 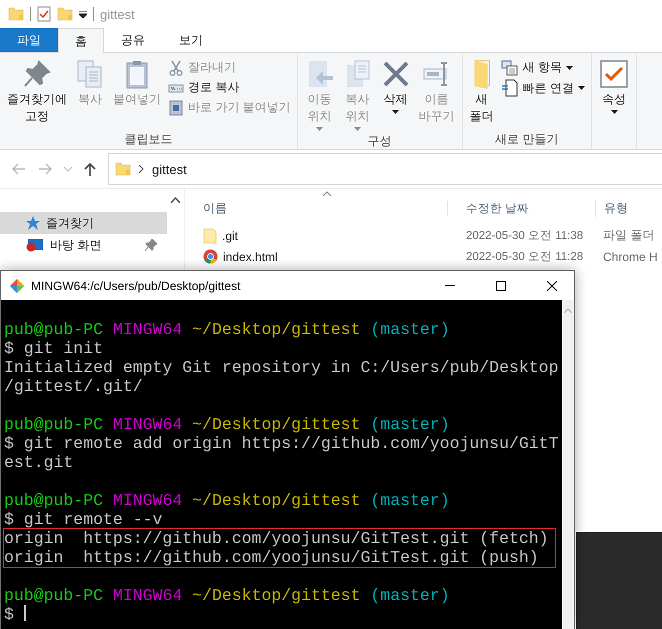 What do you see at coordinates (176, 68) in the screenshot?
I see `scissors-icon` at bounding box center [176, 68].